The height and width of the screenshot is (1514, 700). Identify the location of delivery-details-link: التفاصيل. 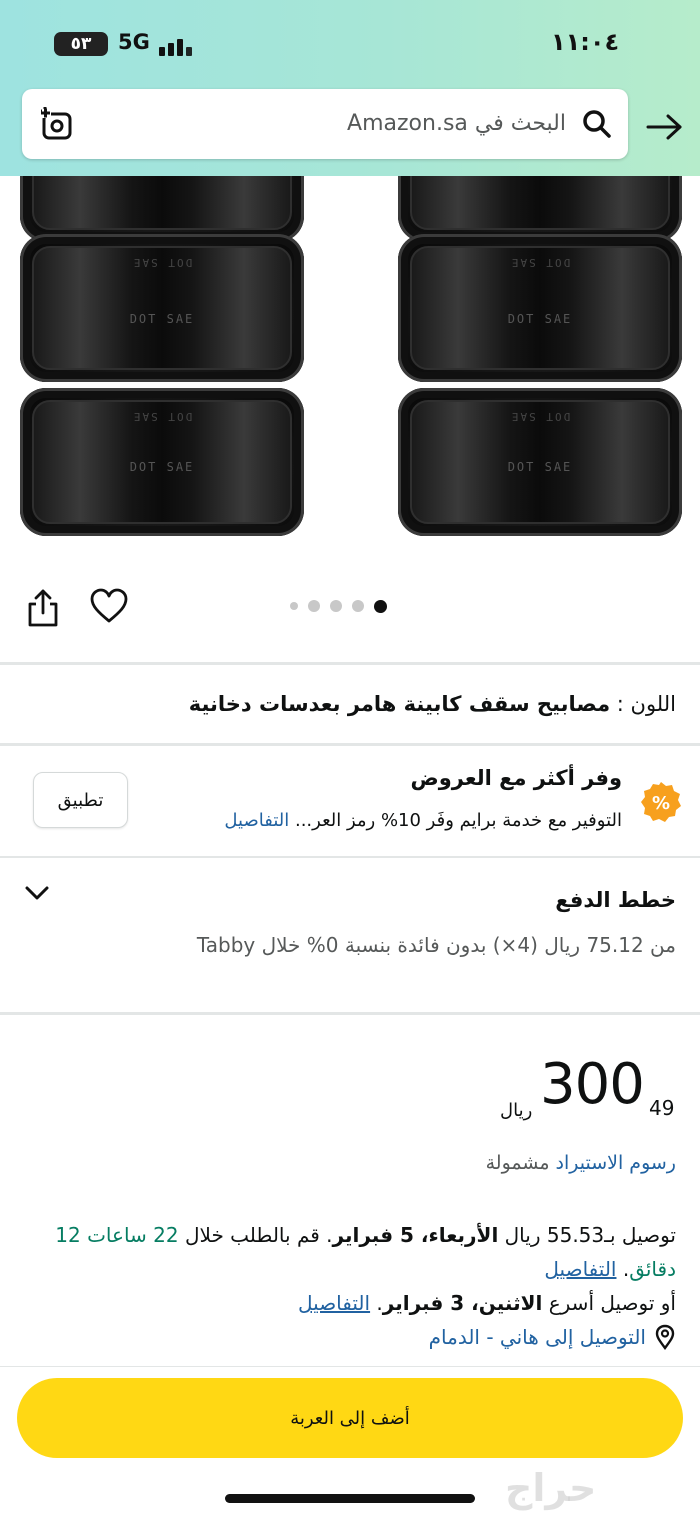
(580, 1269).